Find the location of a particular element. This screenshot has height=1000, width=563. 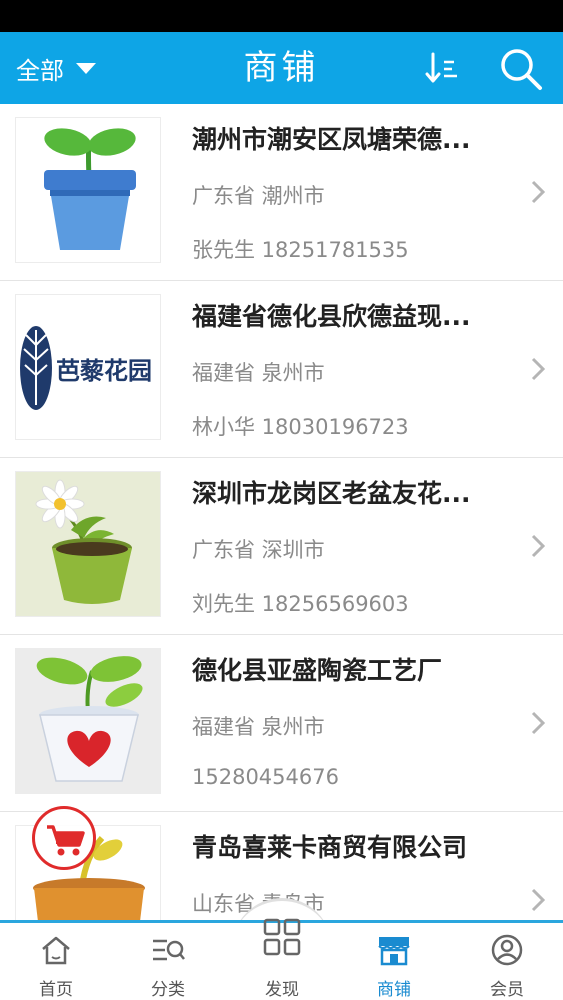

tab-discover: 发现 is located at coordinates (282, 959).